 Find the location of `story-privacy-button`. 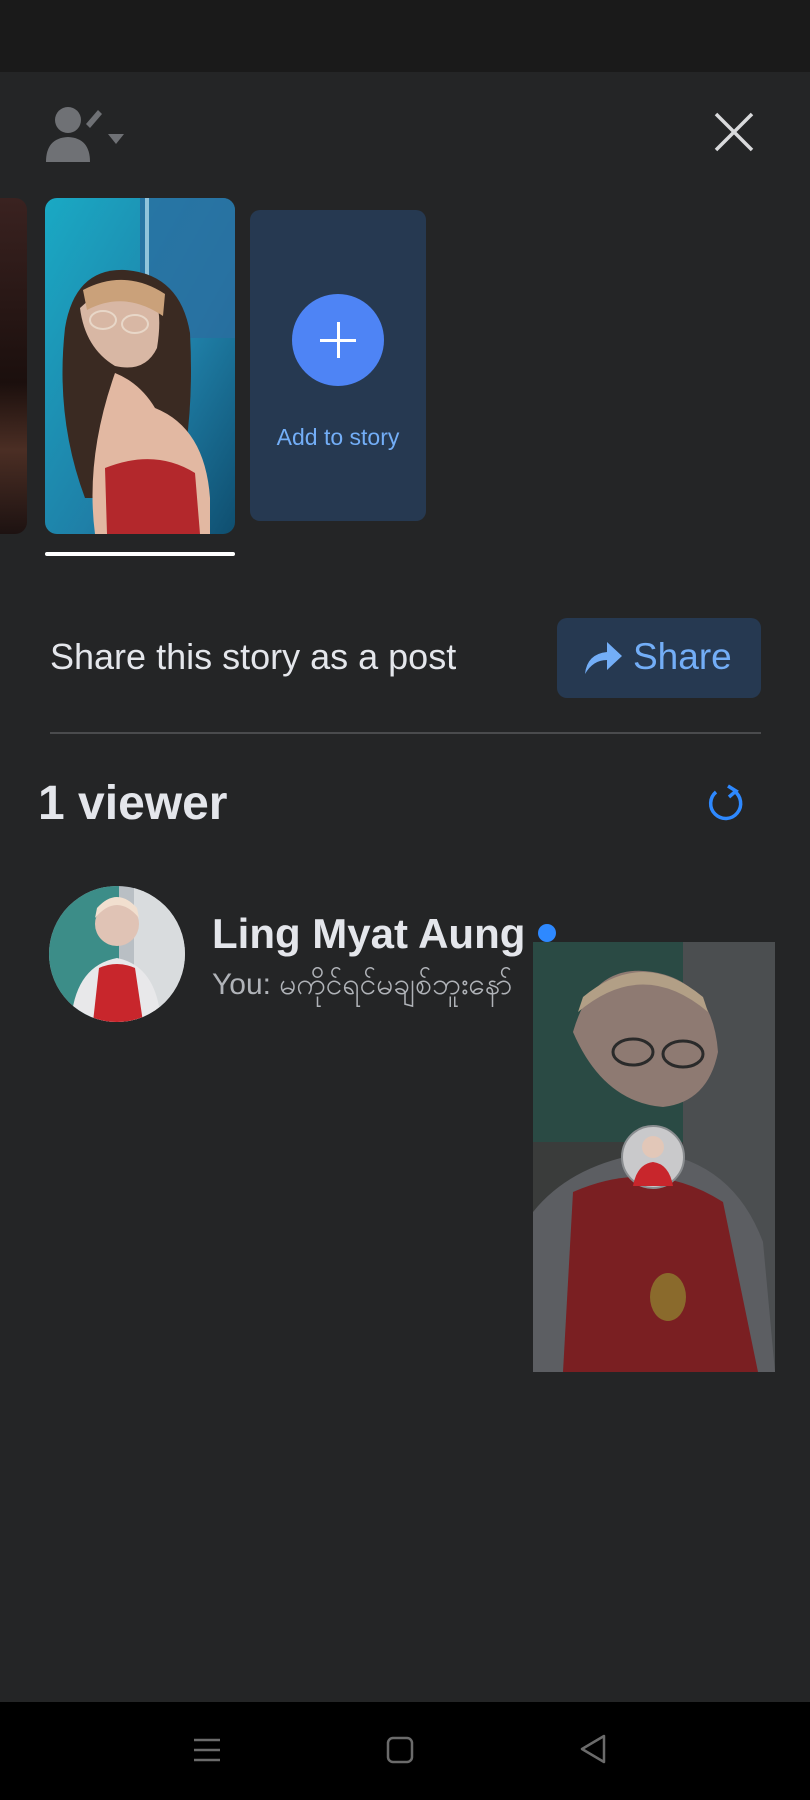

story-privacy-button is located at coordinates (87, 134).